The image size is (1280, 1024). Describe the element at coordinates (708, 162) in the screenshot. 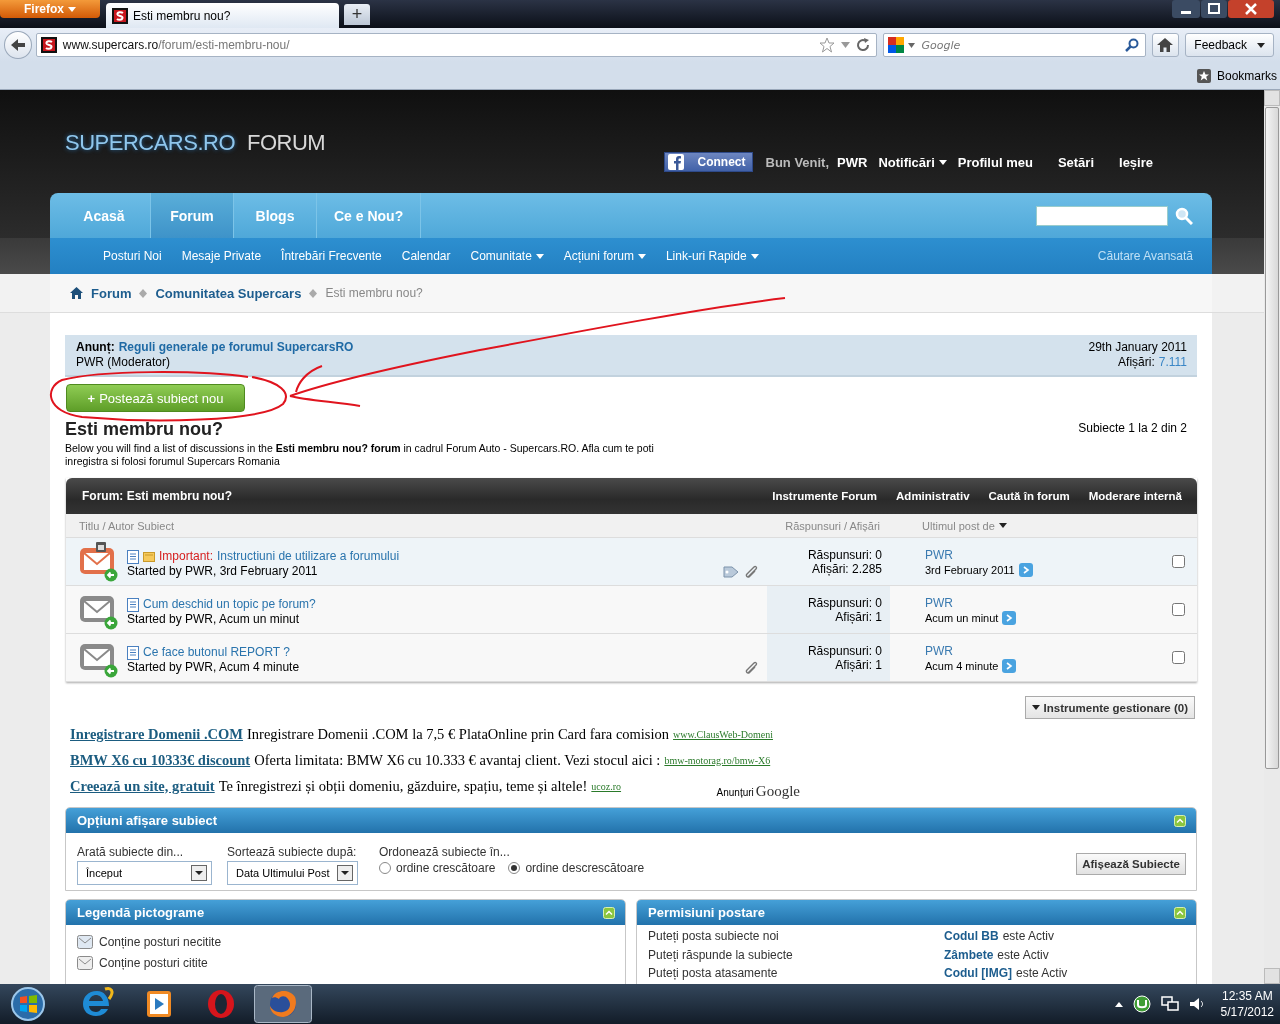

I see `connect-button: Connect` at that location.